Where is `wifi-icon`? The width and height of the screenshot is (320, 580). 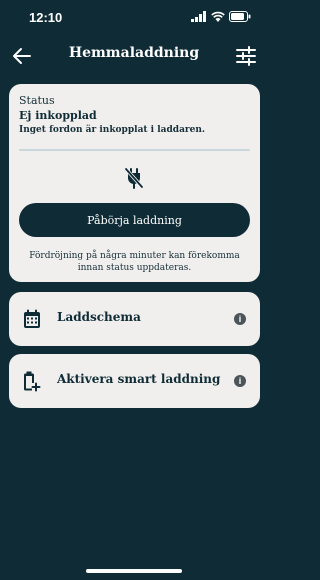 wifi-icon is located at coordinates (218, 16).